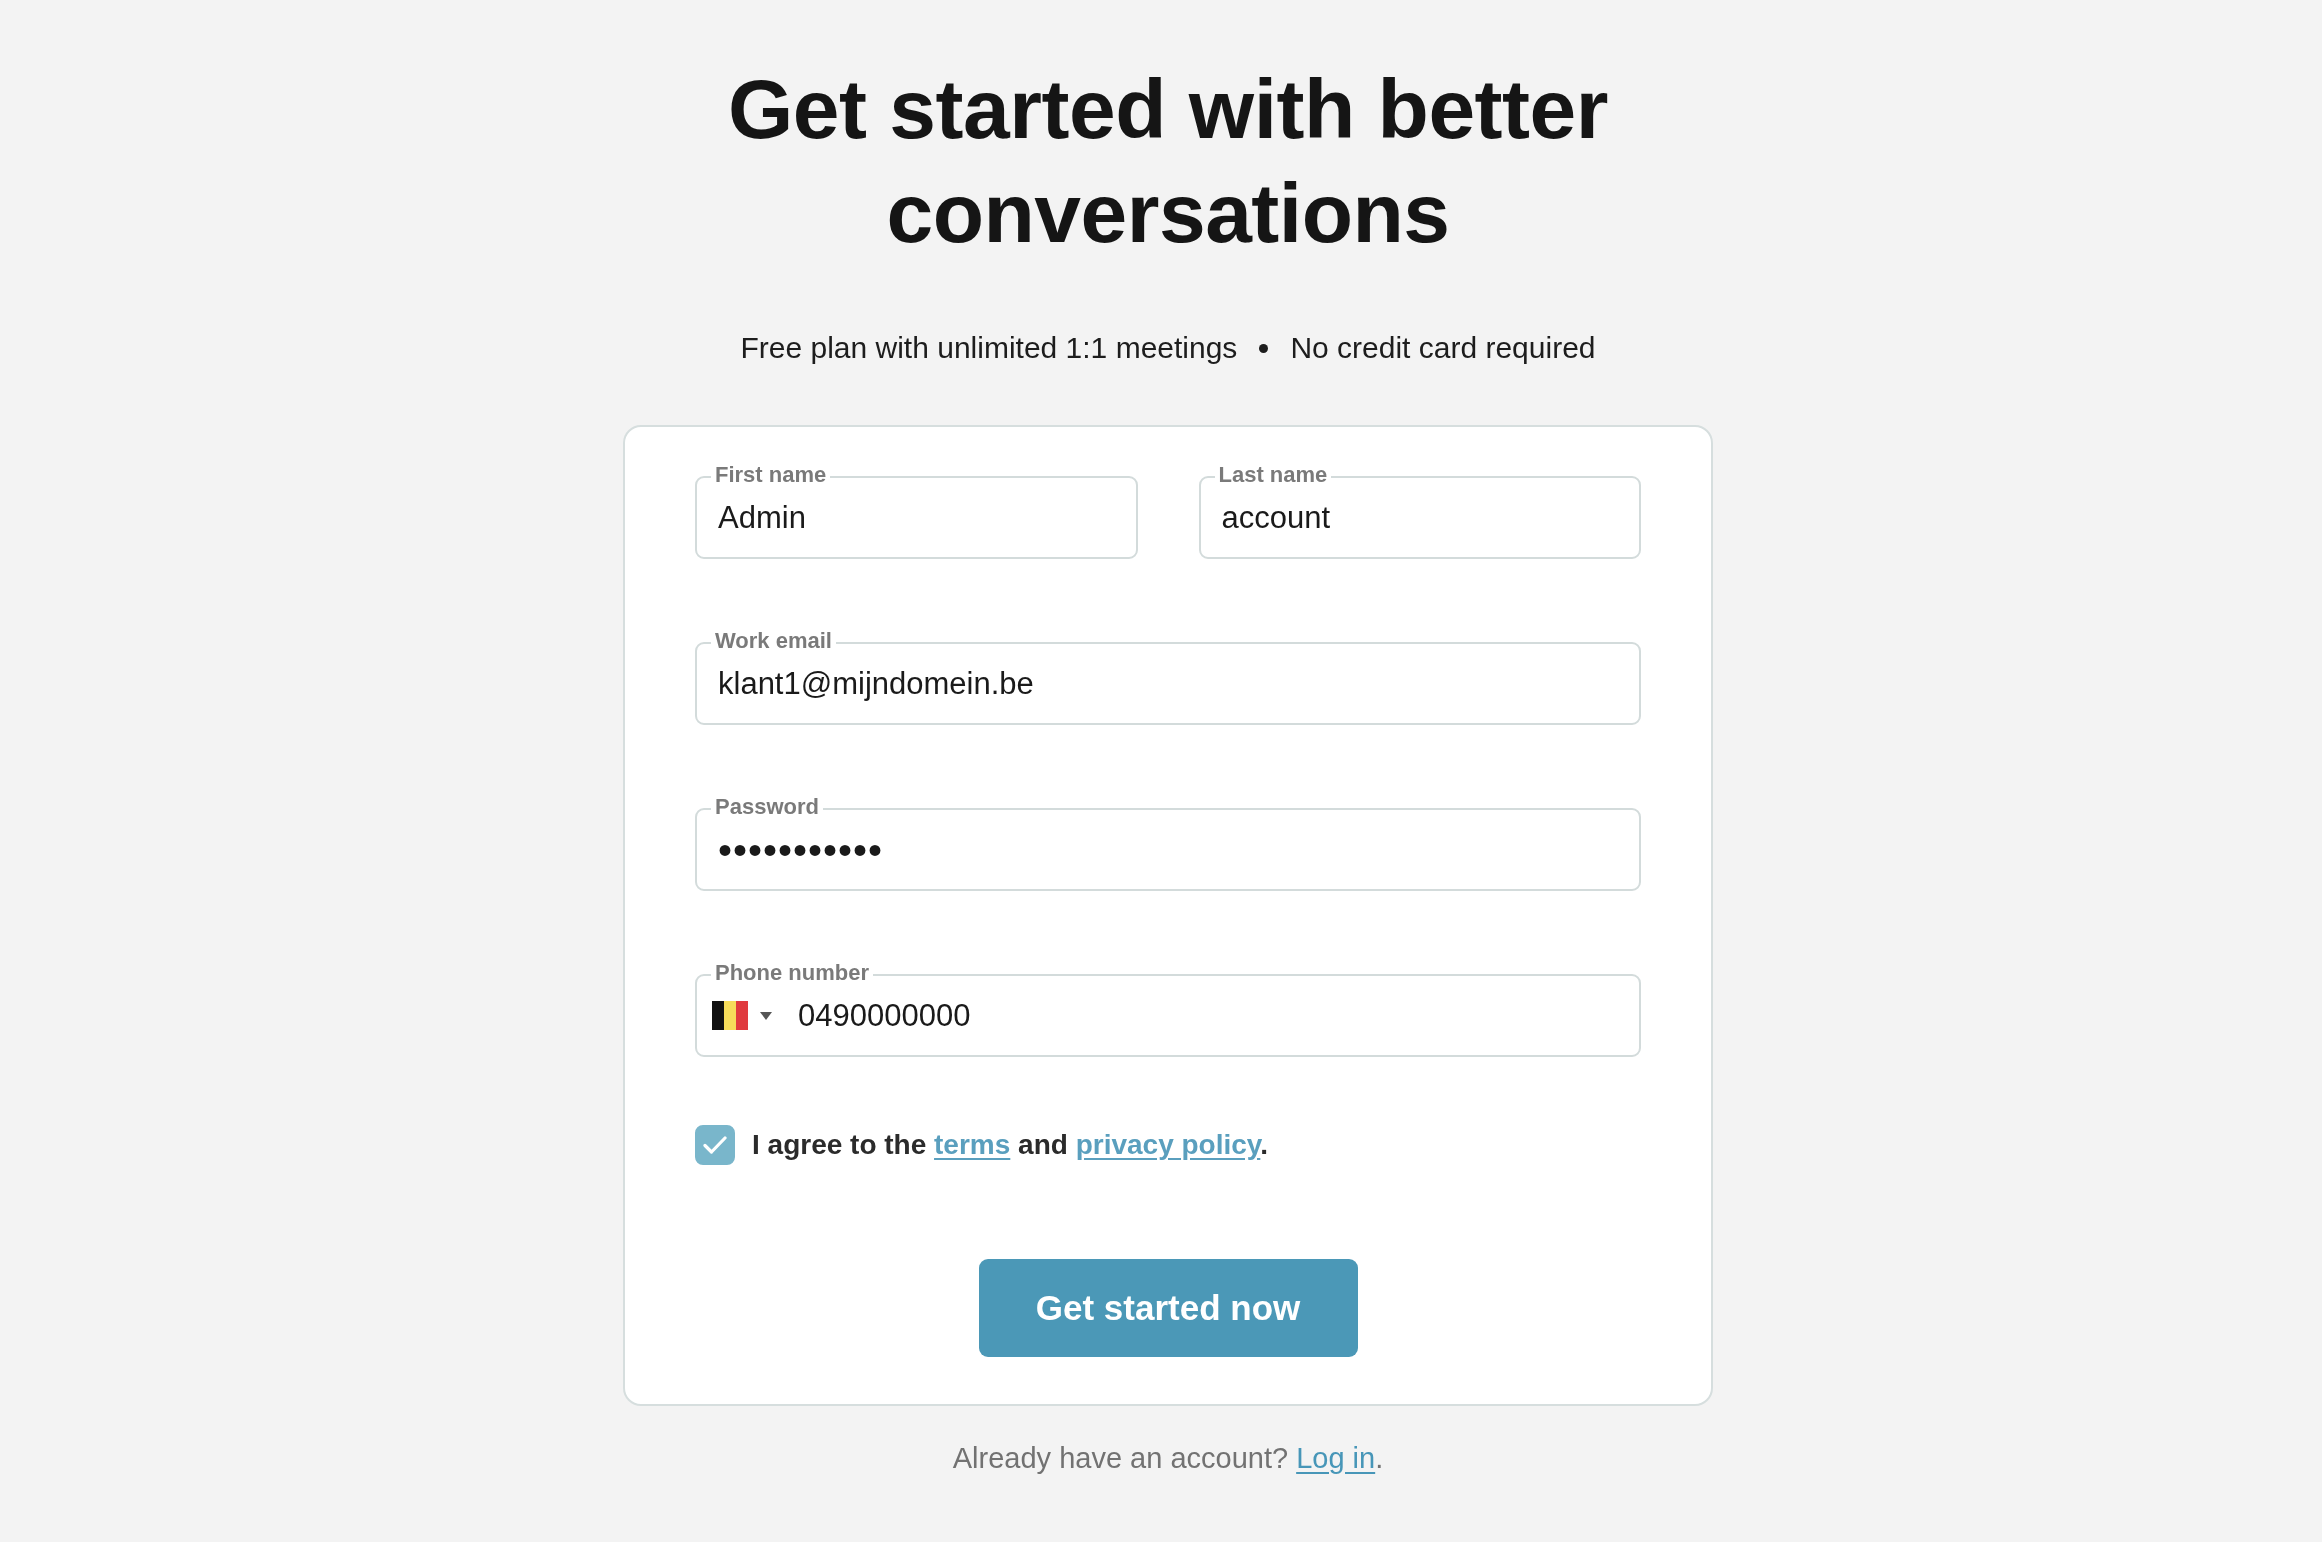 Image resolution: width=2322 pixels, height=1542 pixels. Describe the element at coordinates (1010, 1145) in the screenshot. I see `consent-text: I agree to the terms and privacy policy.` at that location.